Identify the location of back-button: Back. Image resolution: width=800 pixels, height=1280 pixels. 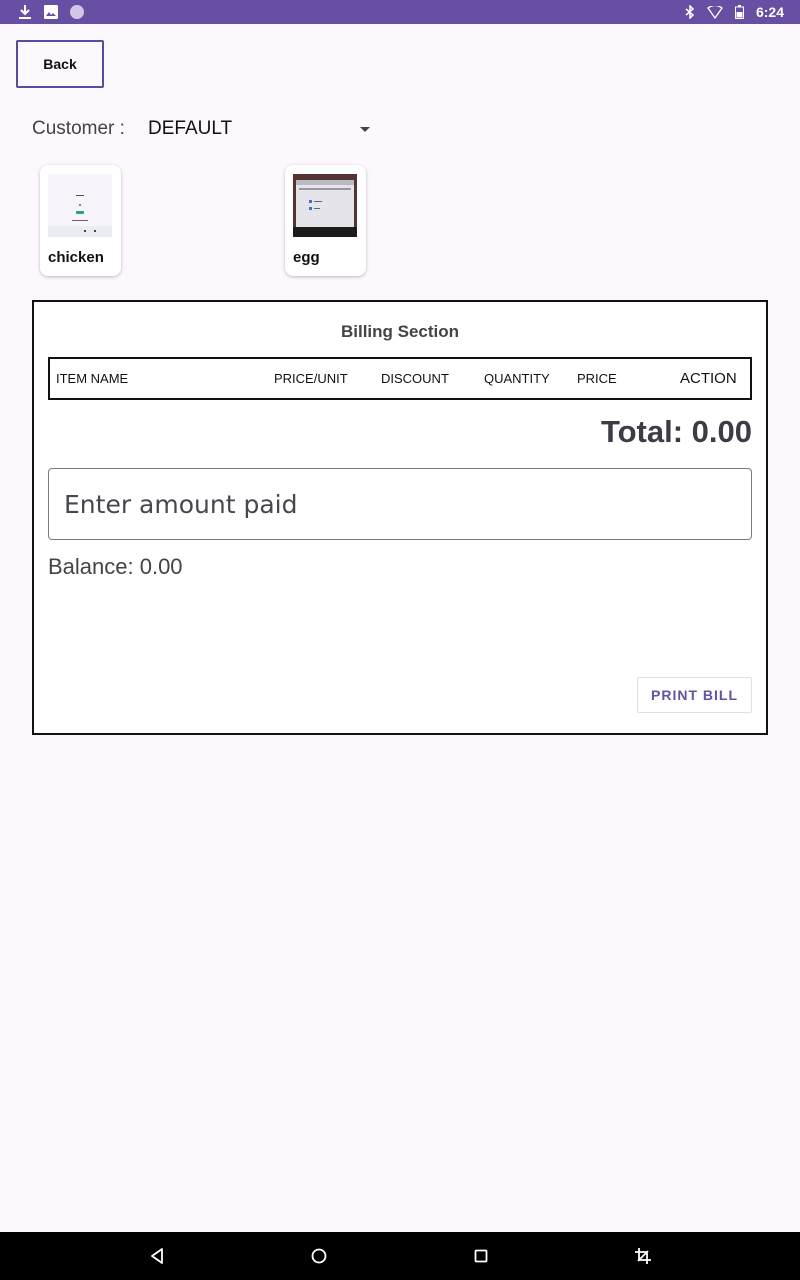
(60, 64).